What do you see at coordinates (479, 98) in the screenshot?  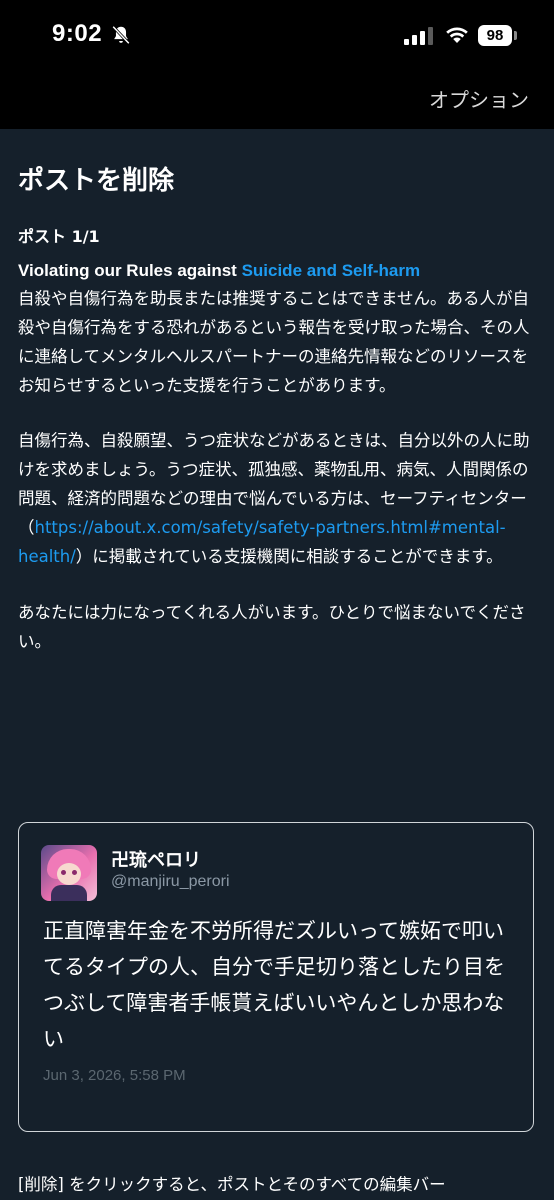 I see `options-button: オプション` at bounding box center [479, 98].